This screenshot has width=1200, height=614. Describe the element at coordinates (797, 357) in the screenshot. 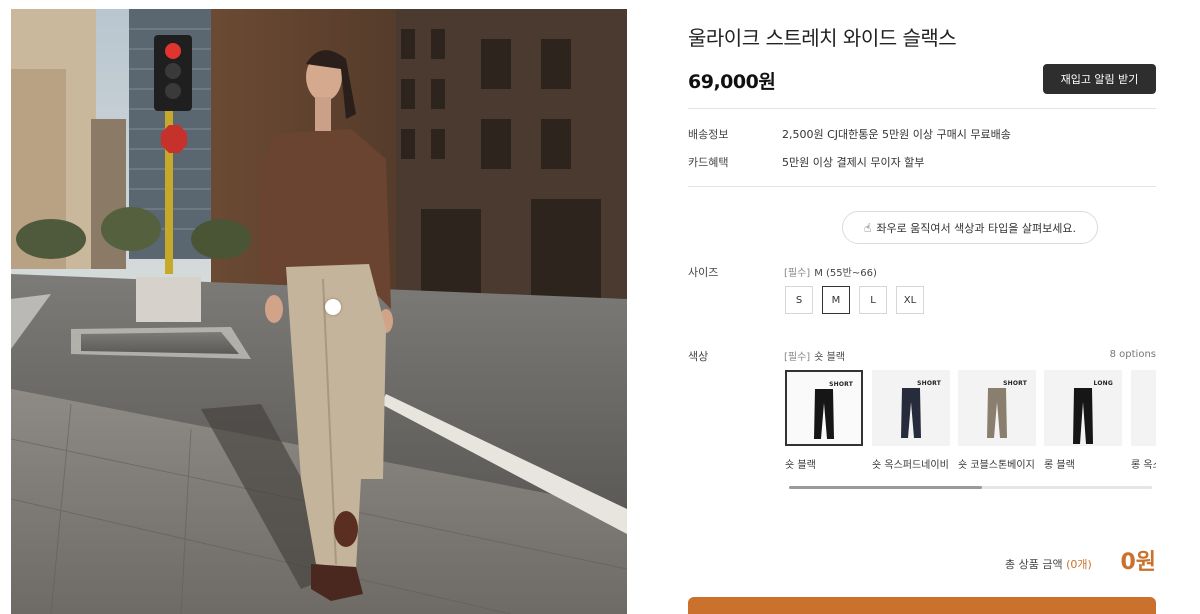

I see `color-required-tag: [필수]` at that location.